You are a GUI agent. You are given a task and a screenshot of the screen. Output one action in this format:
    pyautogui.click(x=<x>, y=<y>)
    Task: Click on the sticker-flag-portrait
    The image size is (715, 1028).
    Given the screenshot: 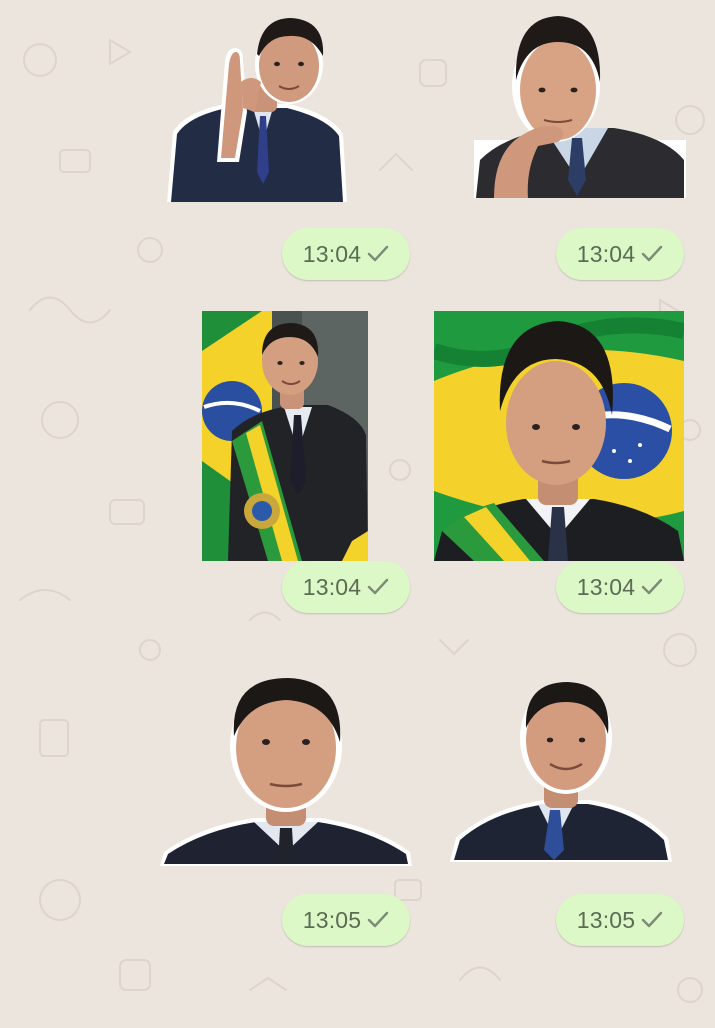 What is the action you would take?
    pyautogui.click(x=559, y=436)
    